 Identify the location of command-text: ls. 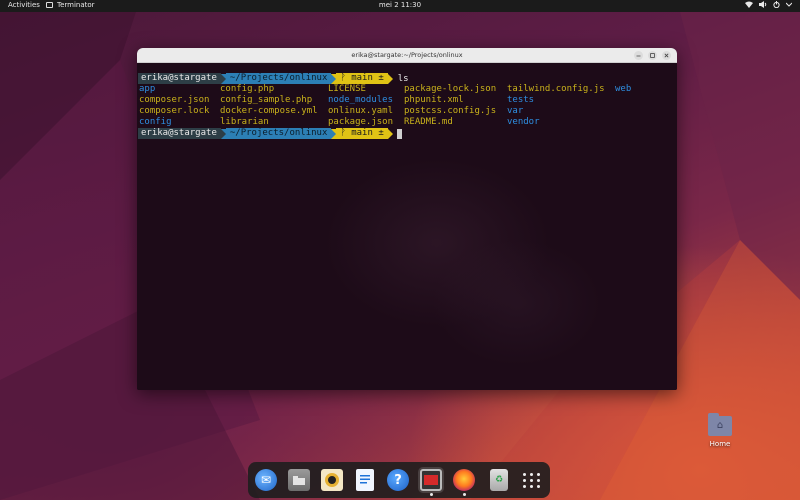
(403, 78).